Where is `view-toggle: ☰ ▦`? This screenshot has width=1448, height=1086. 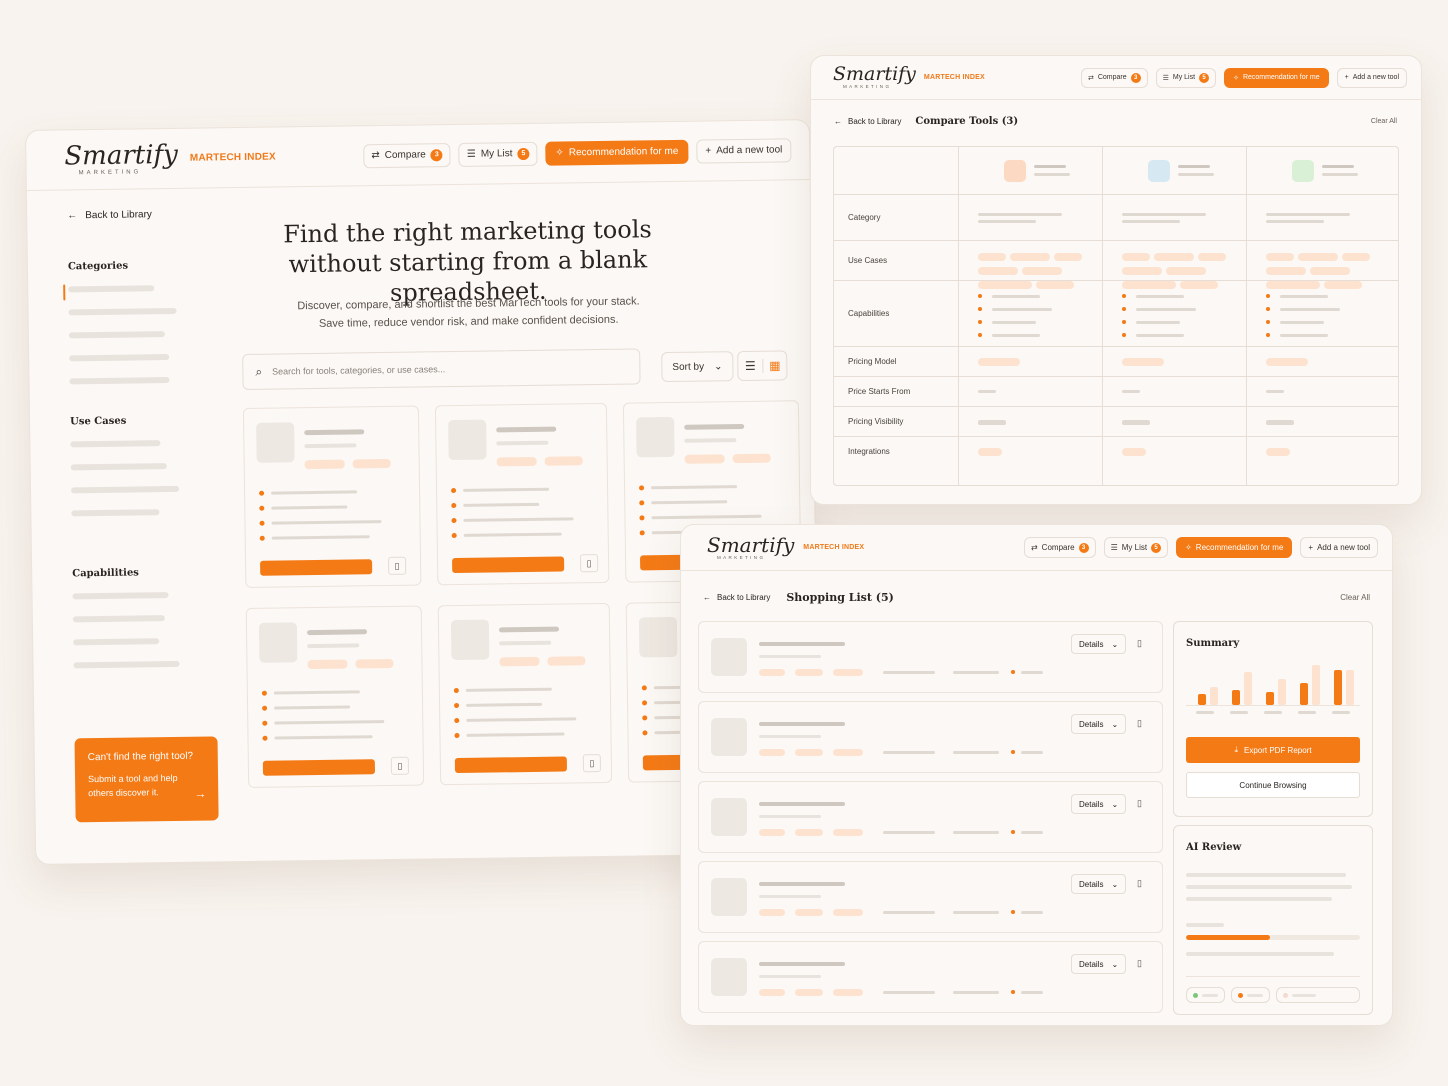
view-toggle: ☰ ▦ is located at coordinates (762, 366).